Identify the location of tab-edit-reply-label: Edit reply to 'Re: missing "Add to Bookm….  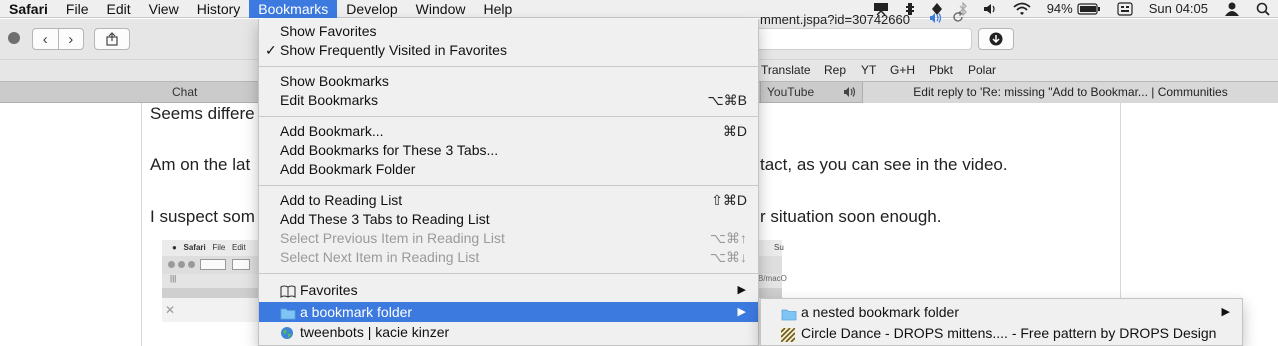
(1070, 92).